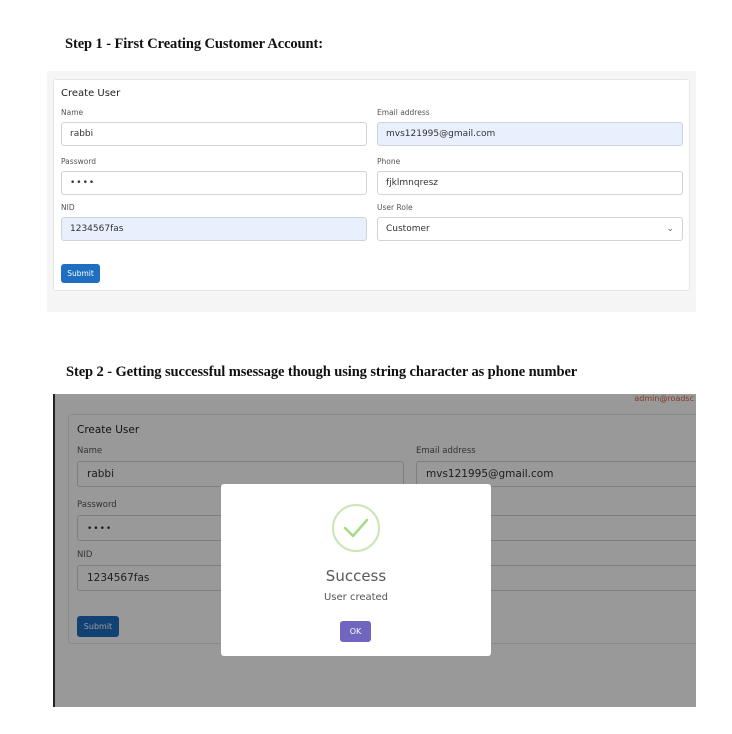  Describe the element at coordinates (356, 528) in the screenshot. I see `check-circle-icon` at that location.